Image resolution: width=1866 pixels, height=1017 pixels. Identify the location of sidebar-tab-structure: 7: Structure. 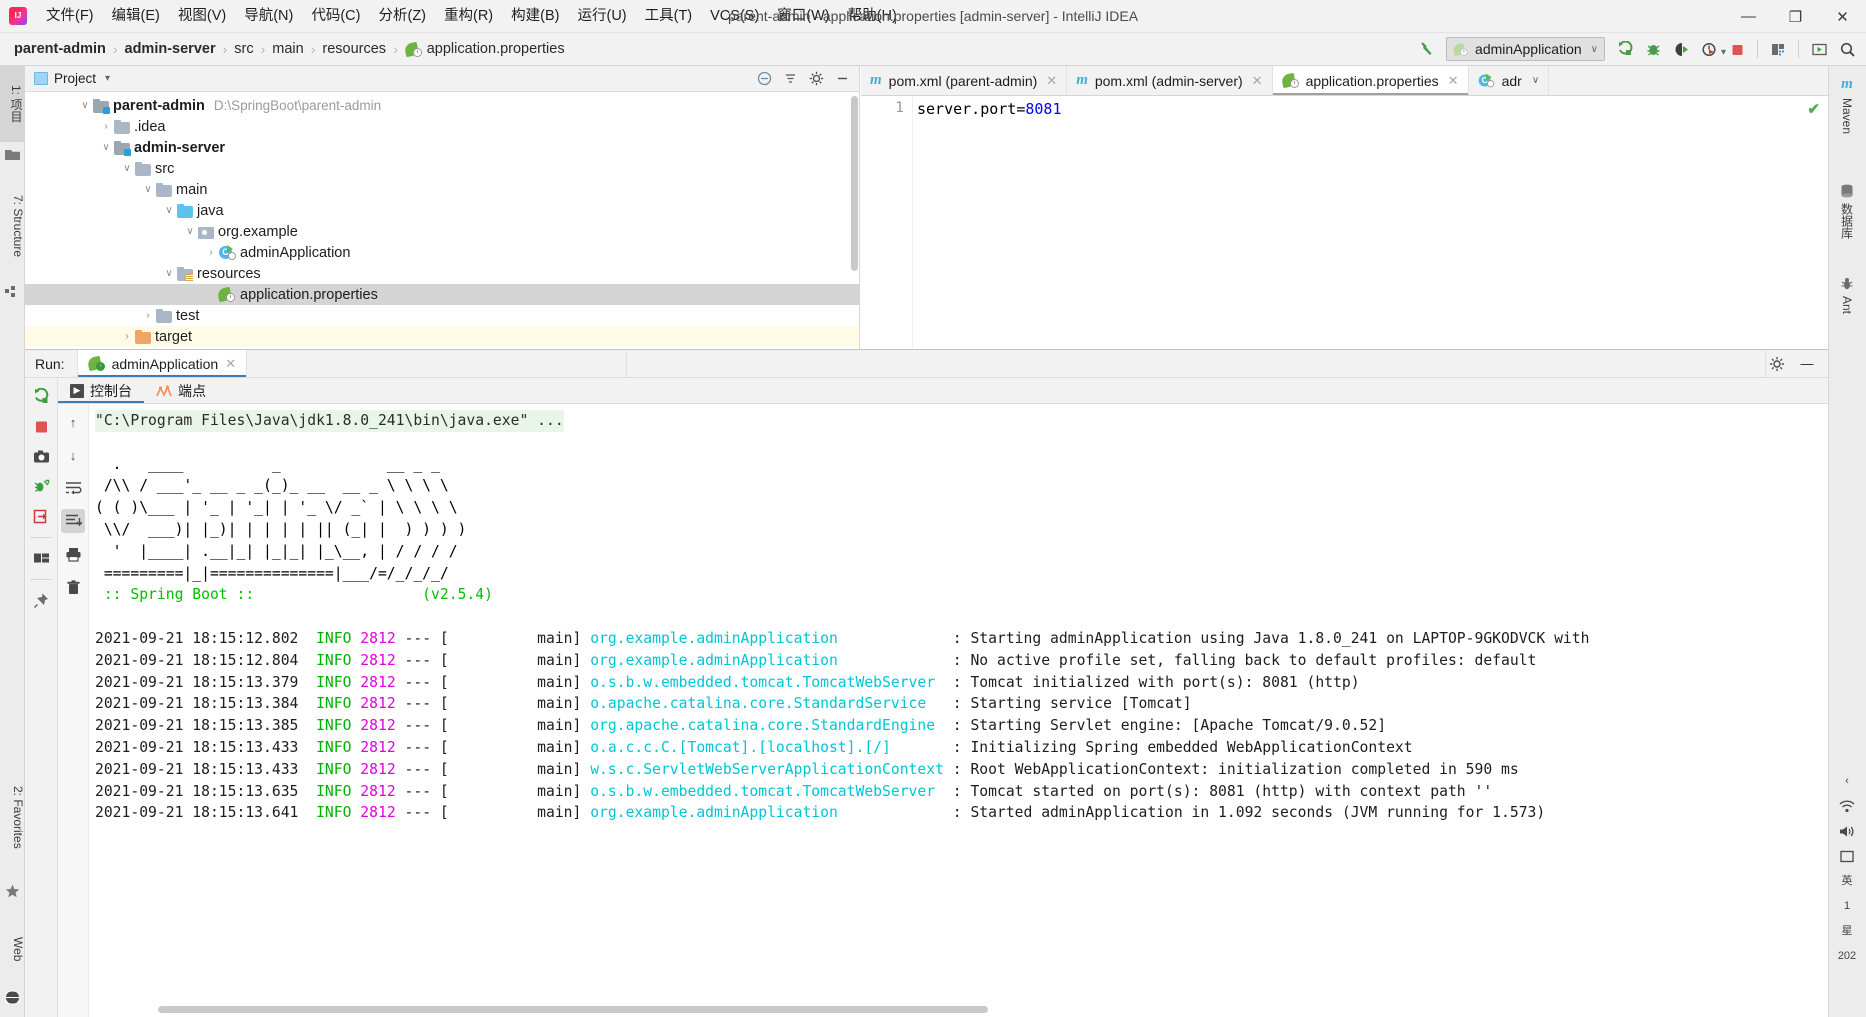
(12, 226).